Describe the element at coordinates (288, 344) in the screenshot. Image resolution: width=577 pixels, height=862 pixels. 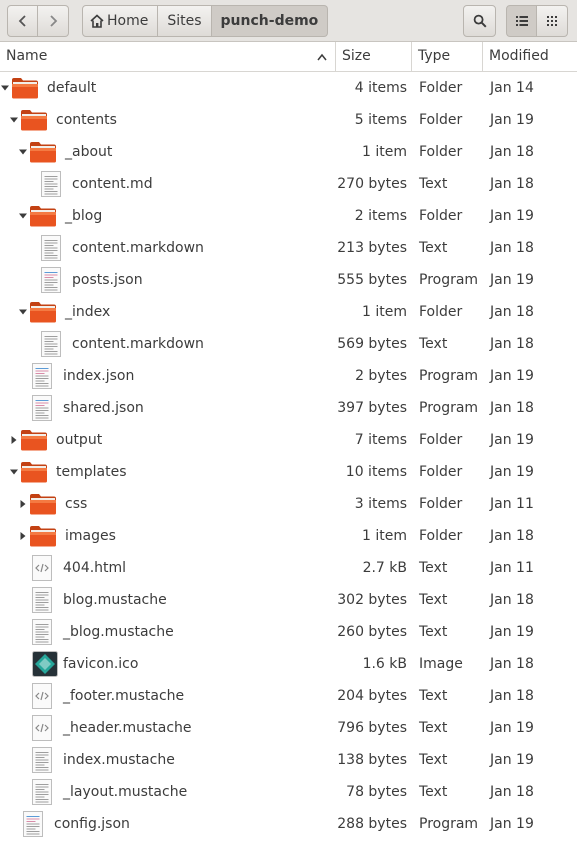
I see `file-row: content.markdown 569 bytes Text Jan 18` at that location.